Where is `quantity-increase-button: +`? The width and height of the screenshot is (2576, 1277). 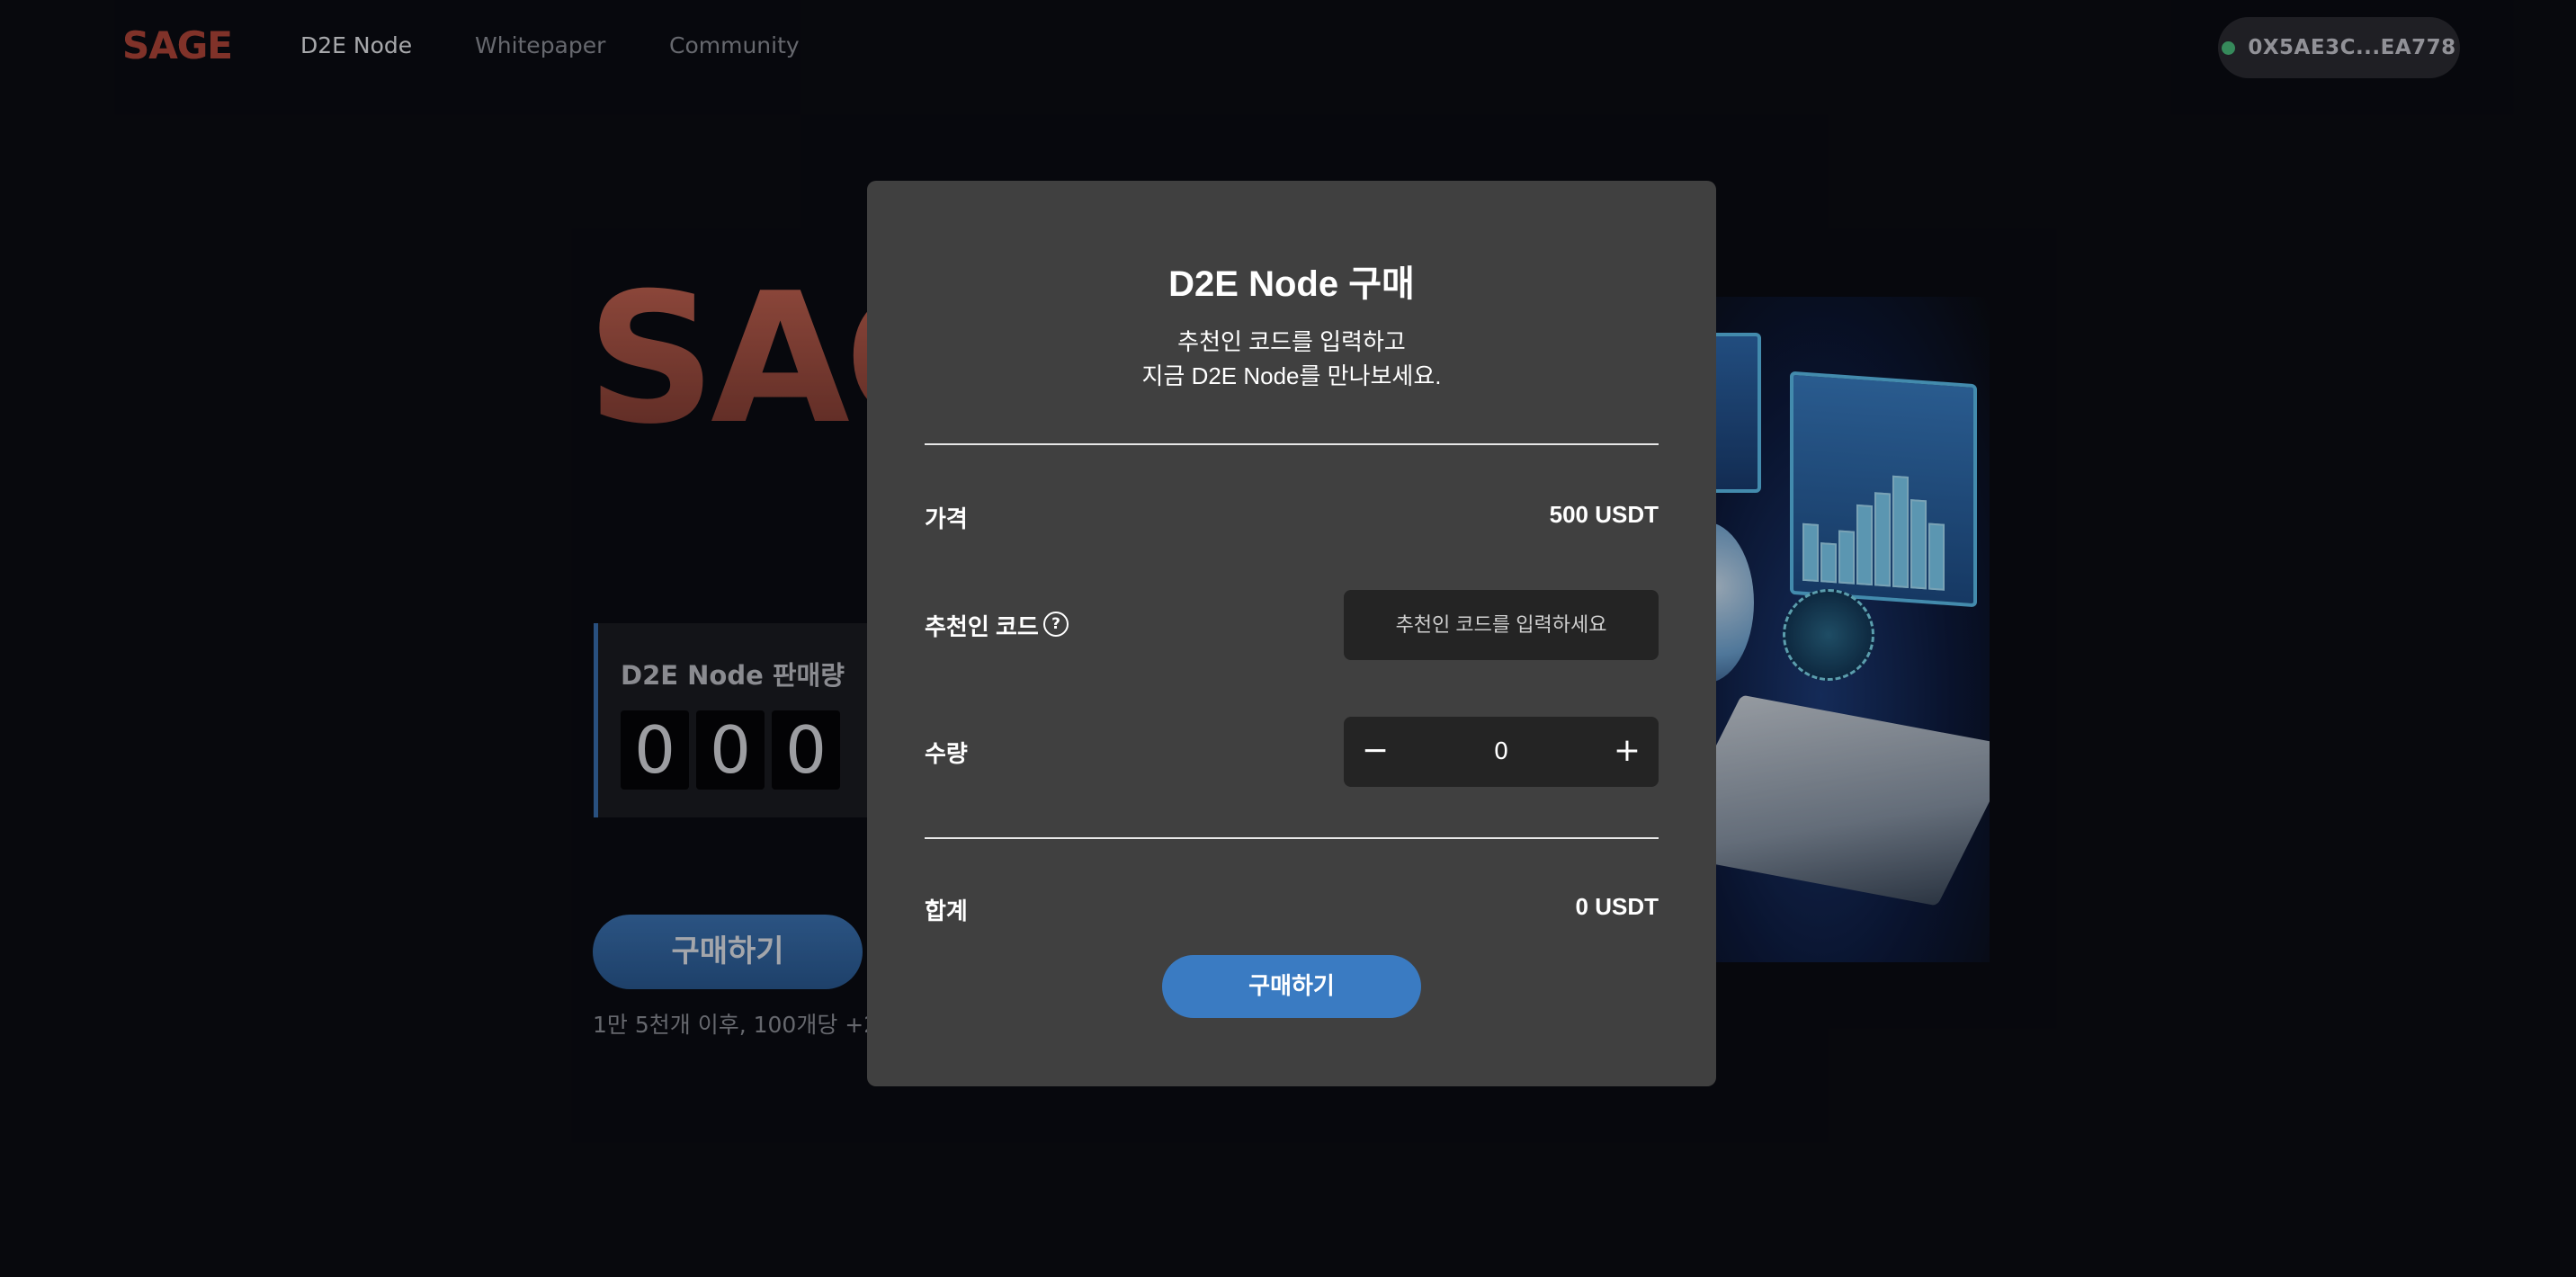
quantity-increase-button: + is located at coordinates (1627, 752).